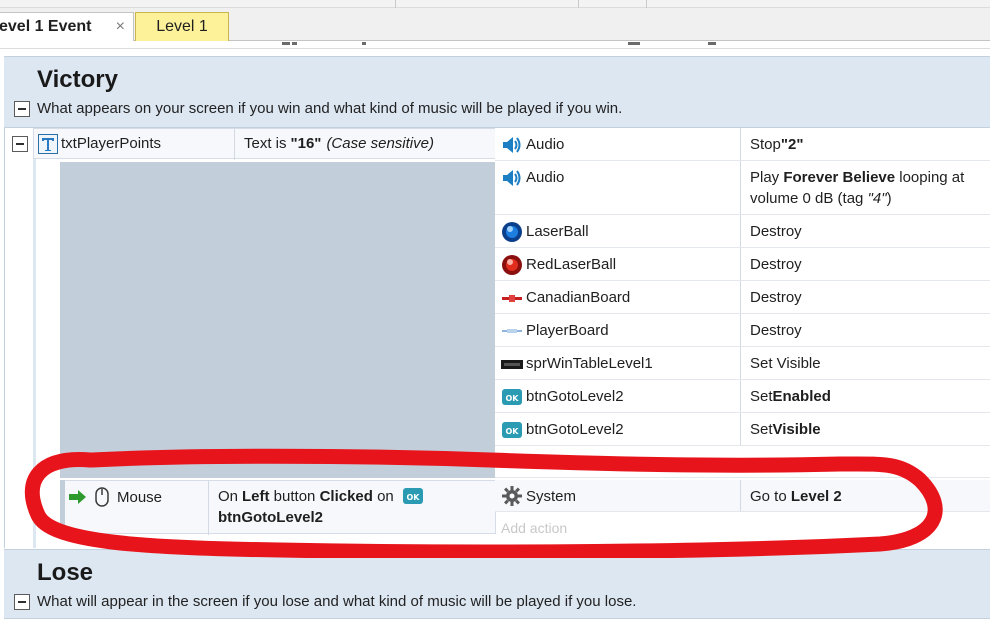 This screenshot has height=619, width=990. I want to click on tab-level-1: Level 1, so click(182, 26).